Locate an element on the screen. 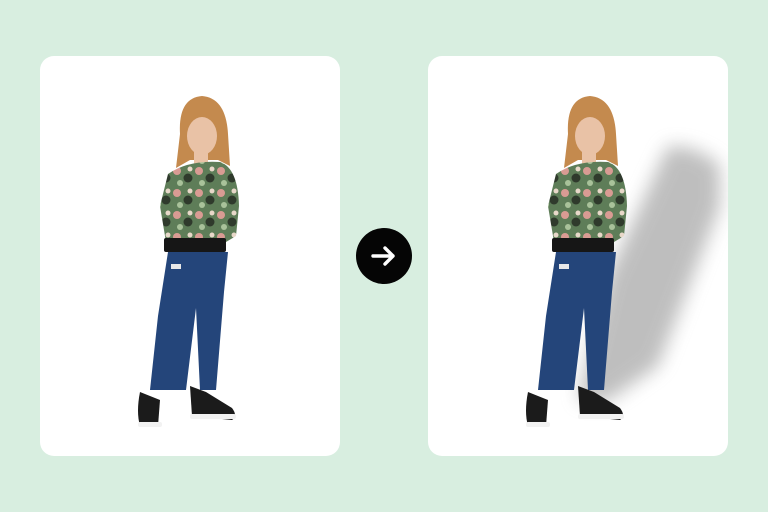  arrow-right-icon is located at coordinates (383, 256).